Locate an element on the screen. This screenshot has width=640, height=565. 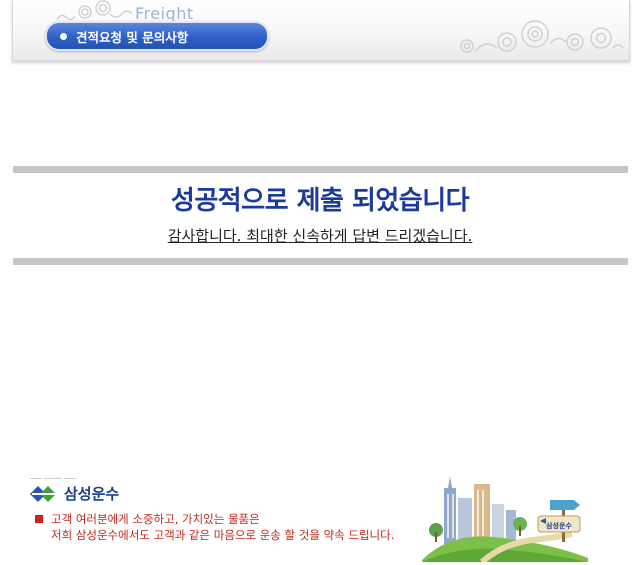
section-title: 견적요청 및 문의사항 is located at coordinates (132, 37).